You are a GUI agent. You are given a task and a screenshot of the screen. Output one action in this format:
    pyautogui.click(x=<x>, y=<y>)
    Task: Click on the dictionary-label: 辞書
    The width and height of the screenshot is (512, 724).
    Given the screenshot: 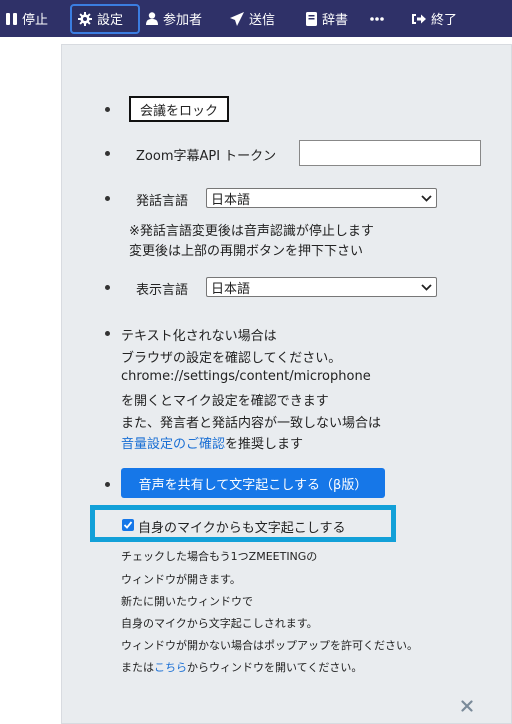 What is the action you would take?
    pyautogui.click(x=335, y=20)
    